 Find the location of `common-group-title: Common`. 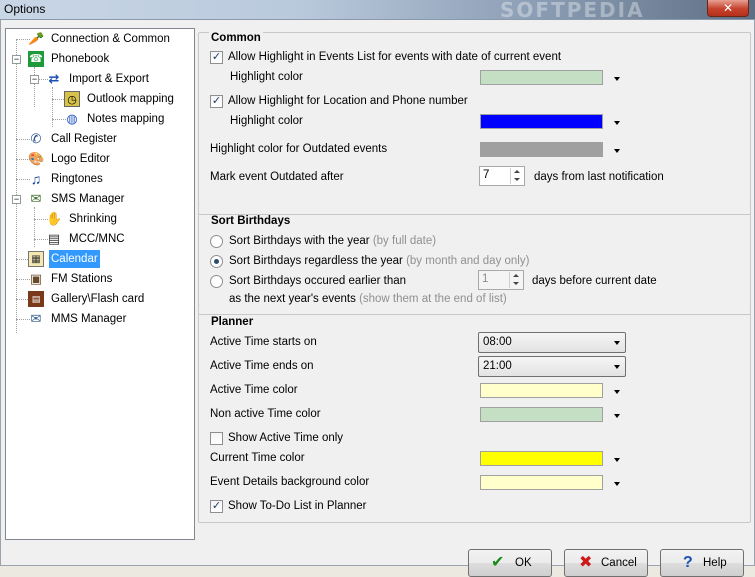

common-group-title: Common is located at coordinates (236, 38).